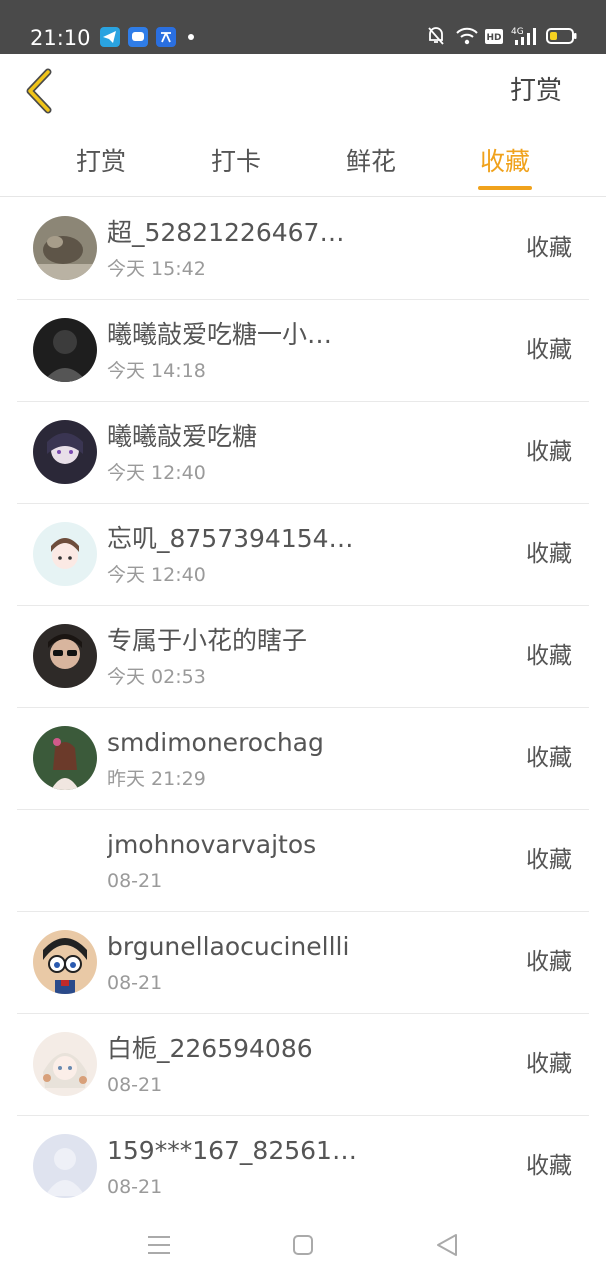 The image size is (606, 1280). I want to click on timestamp: 今天 02:53, so click(156, 677).